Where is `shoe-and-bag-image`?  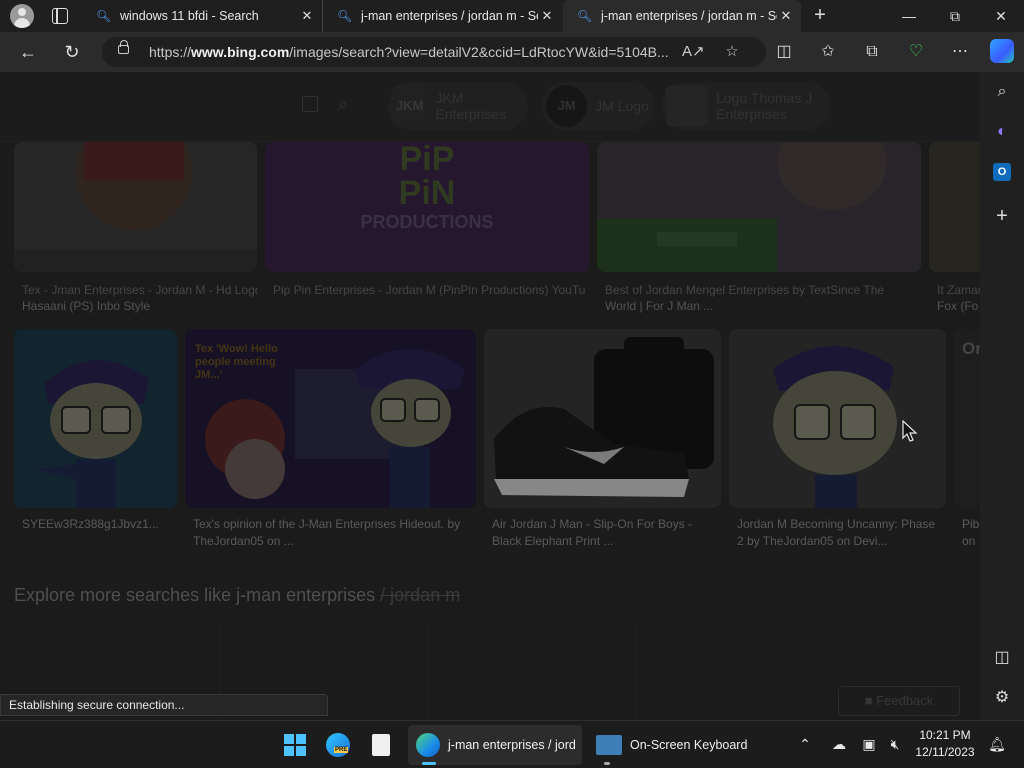
shoe-and-bag-image is located at coordinates (602, 418).